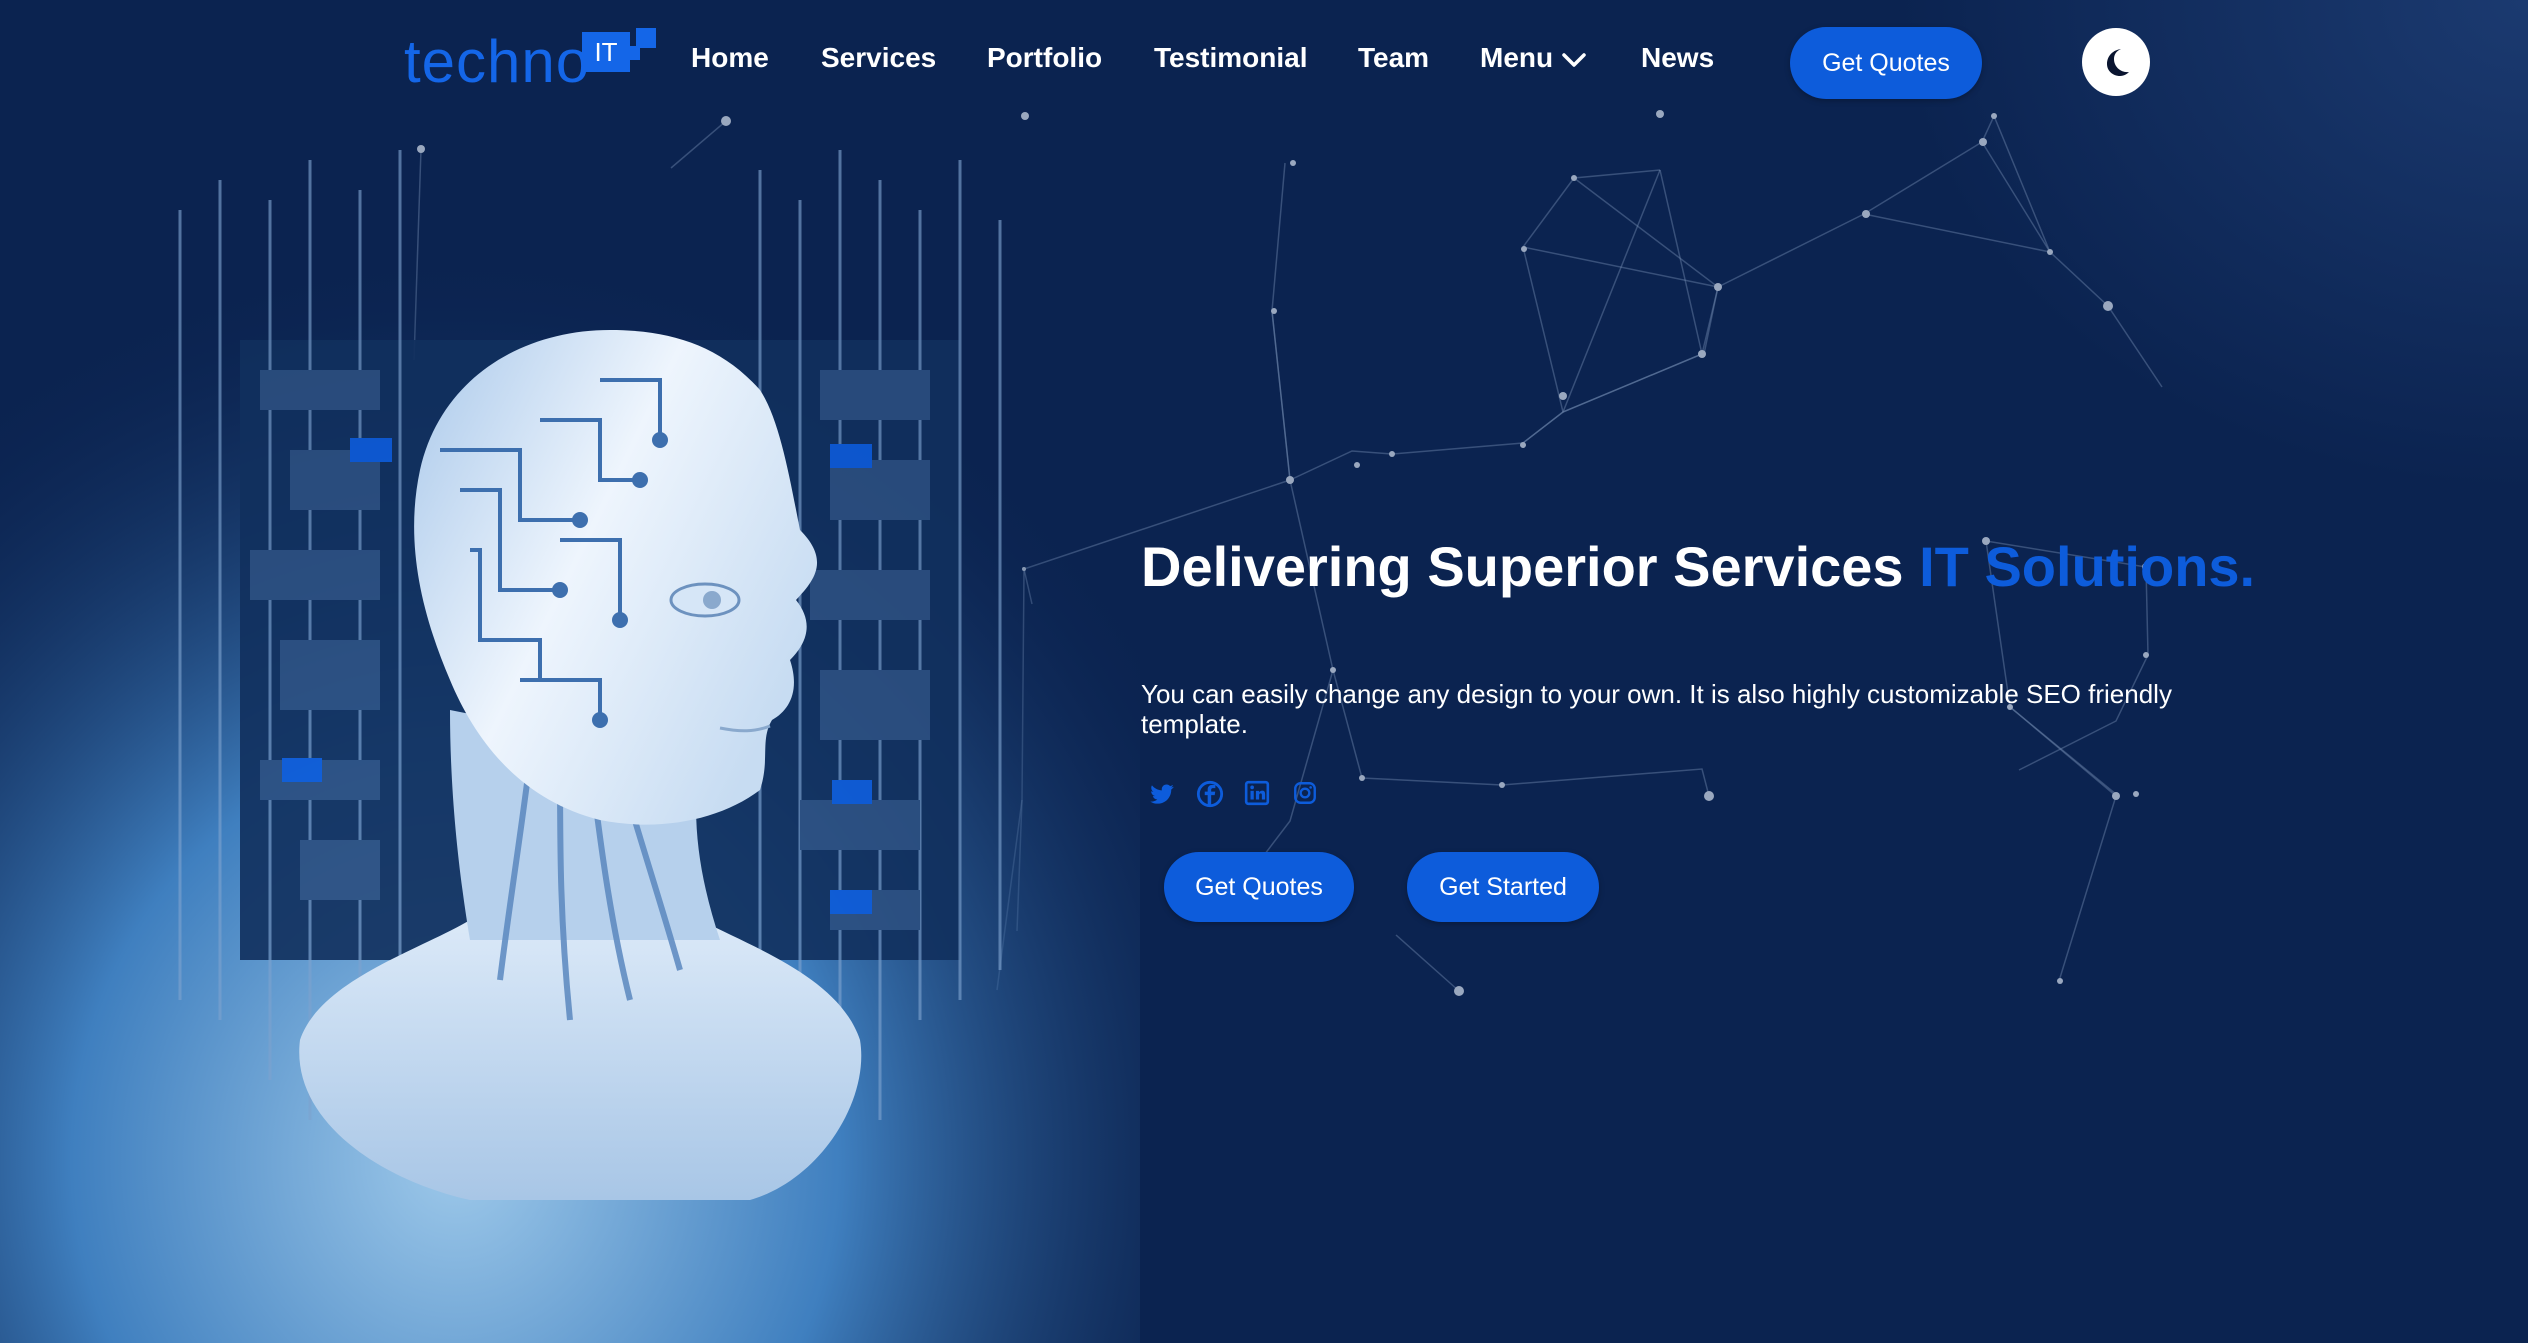 Image resolution: width=2528 pixels, height=1343 pixels. I want to click on nav-menu: Menu, so click(1533, 58).